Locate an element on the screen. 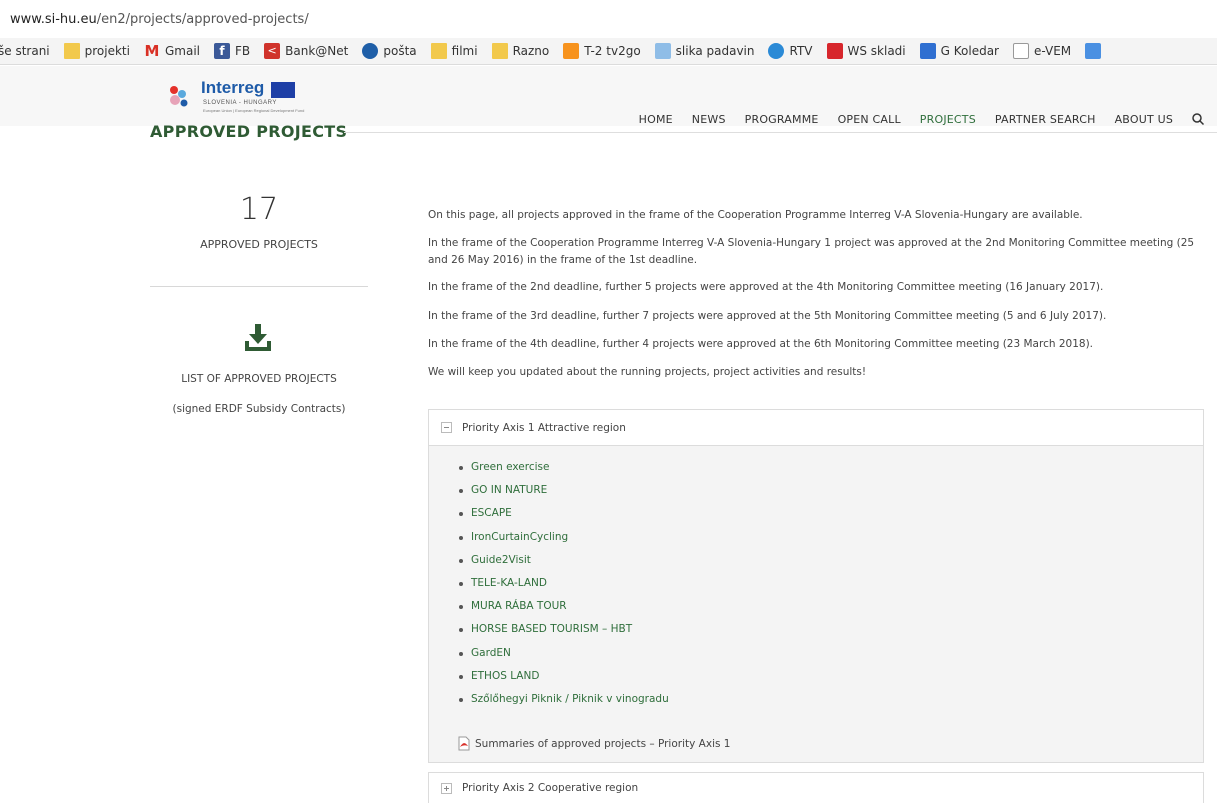 The height and width of the screenshot is (803, 1217). left-divider is located at coordinates (259, 286).